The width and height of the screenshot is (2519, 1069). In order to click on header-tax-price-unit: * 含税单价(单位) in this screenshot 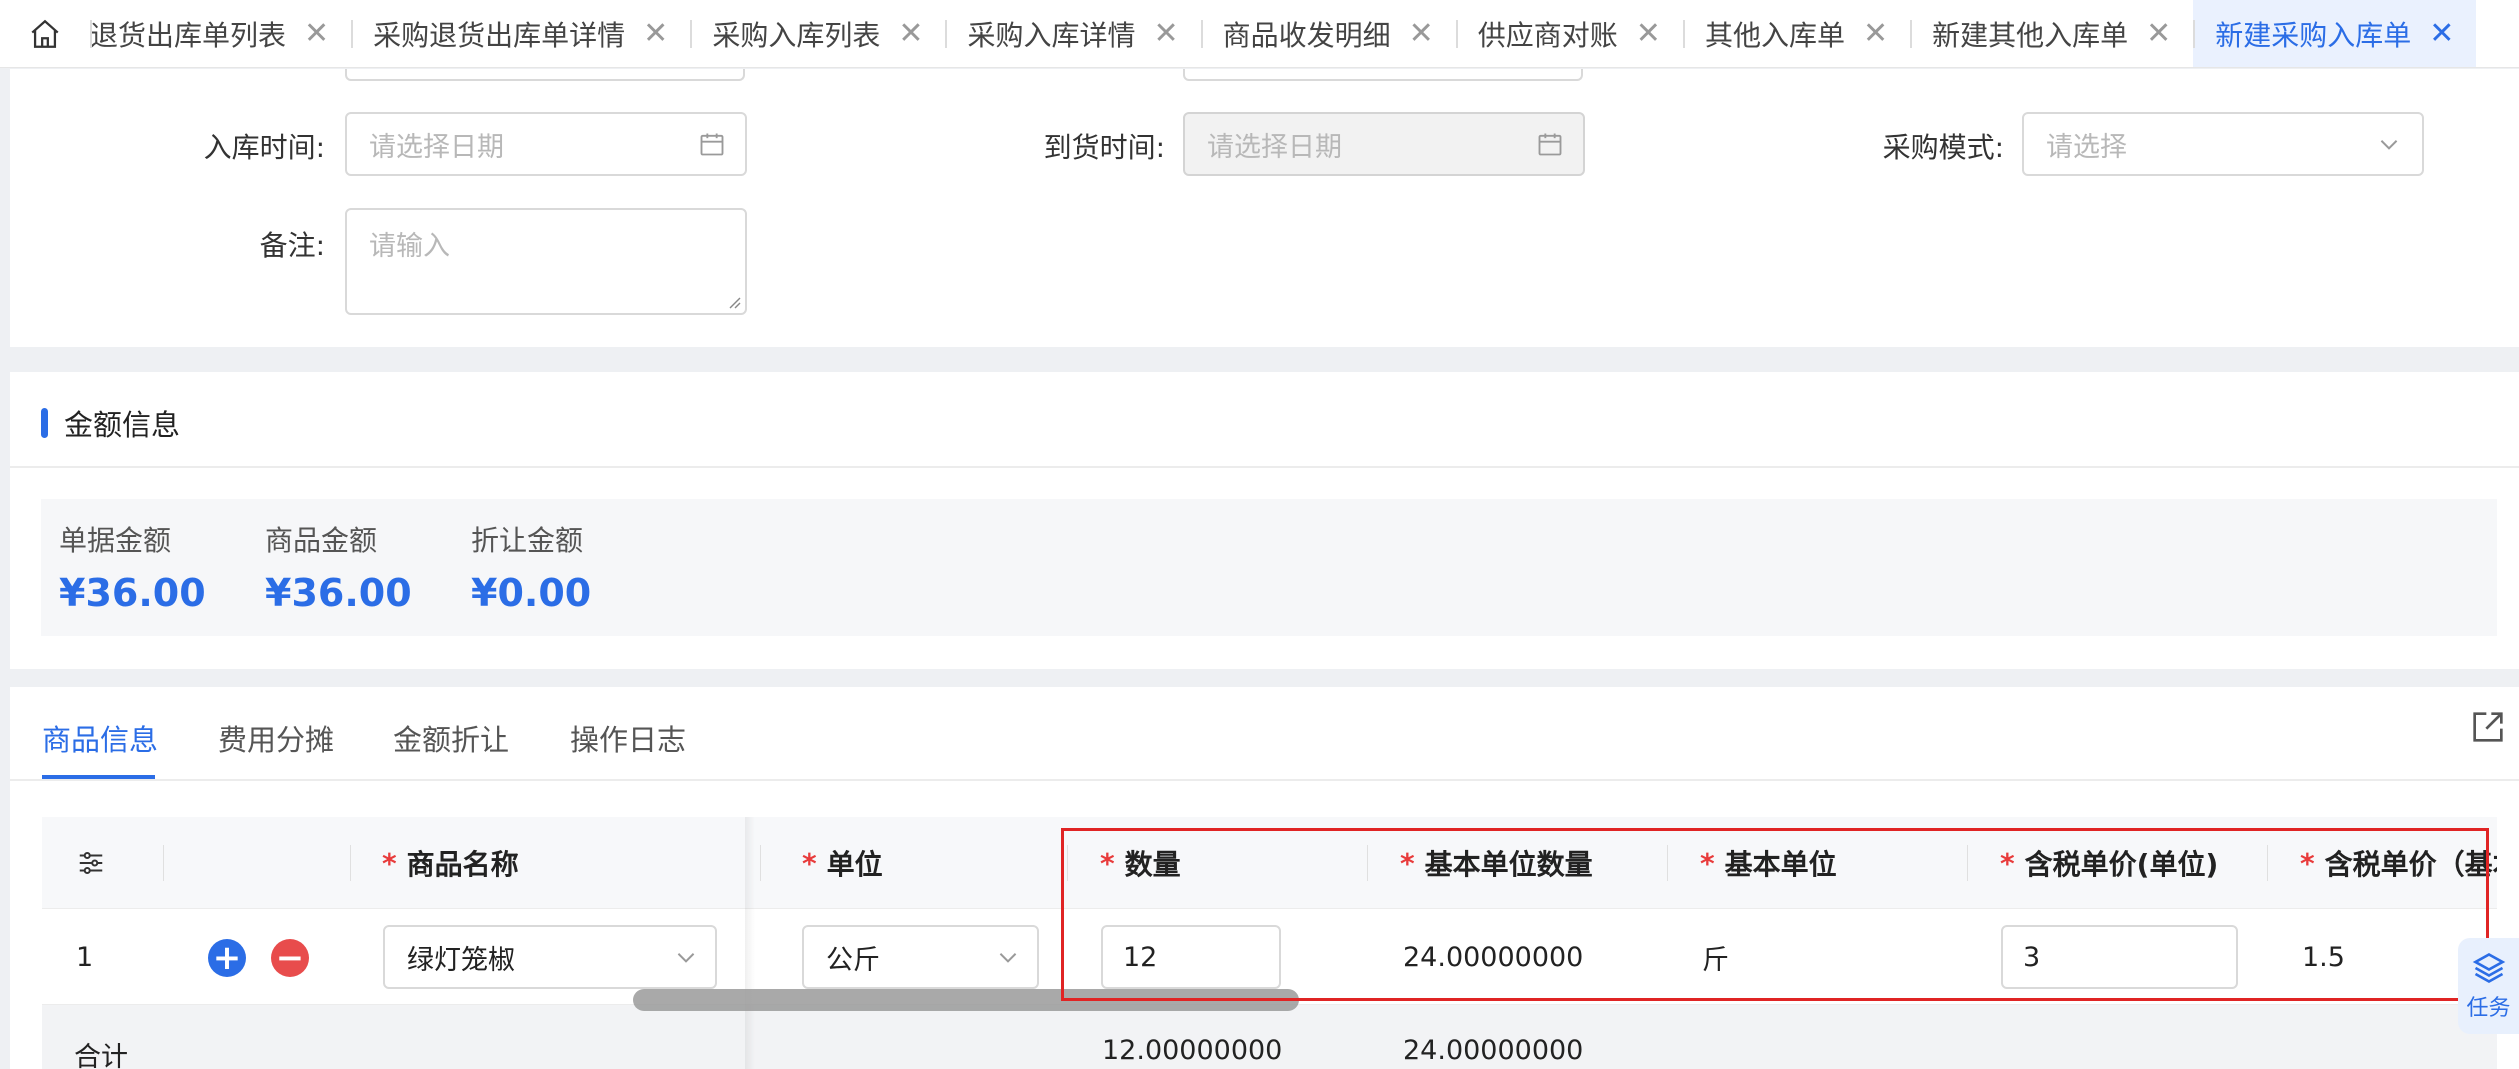, I will do `click(2109, 863)`.